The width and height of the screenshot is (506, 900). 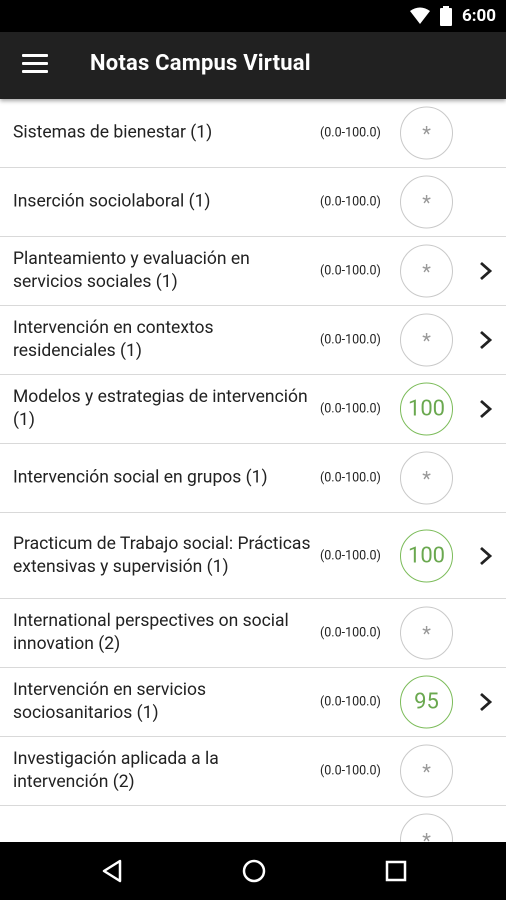 What do you see at coordinates (112, 201) in the screenshot?
I see `course-name: Inserción sociolaboral (1)` at bounding box center [112, 201].